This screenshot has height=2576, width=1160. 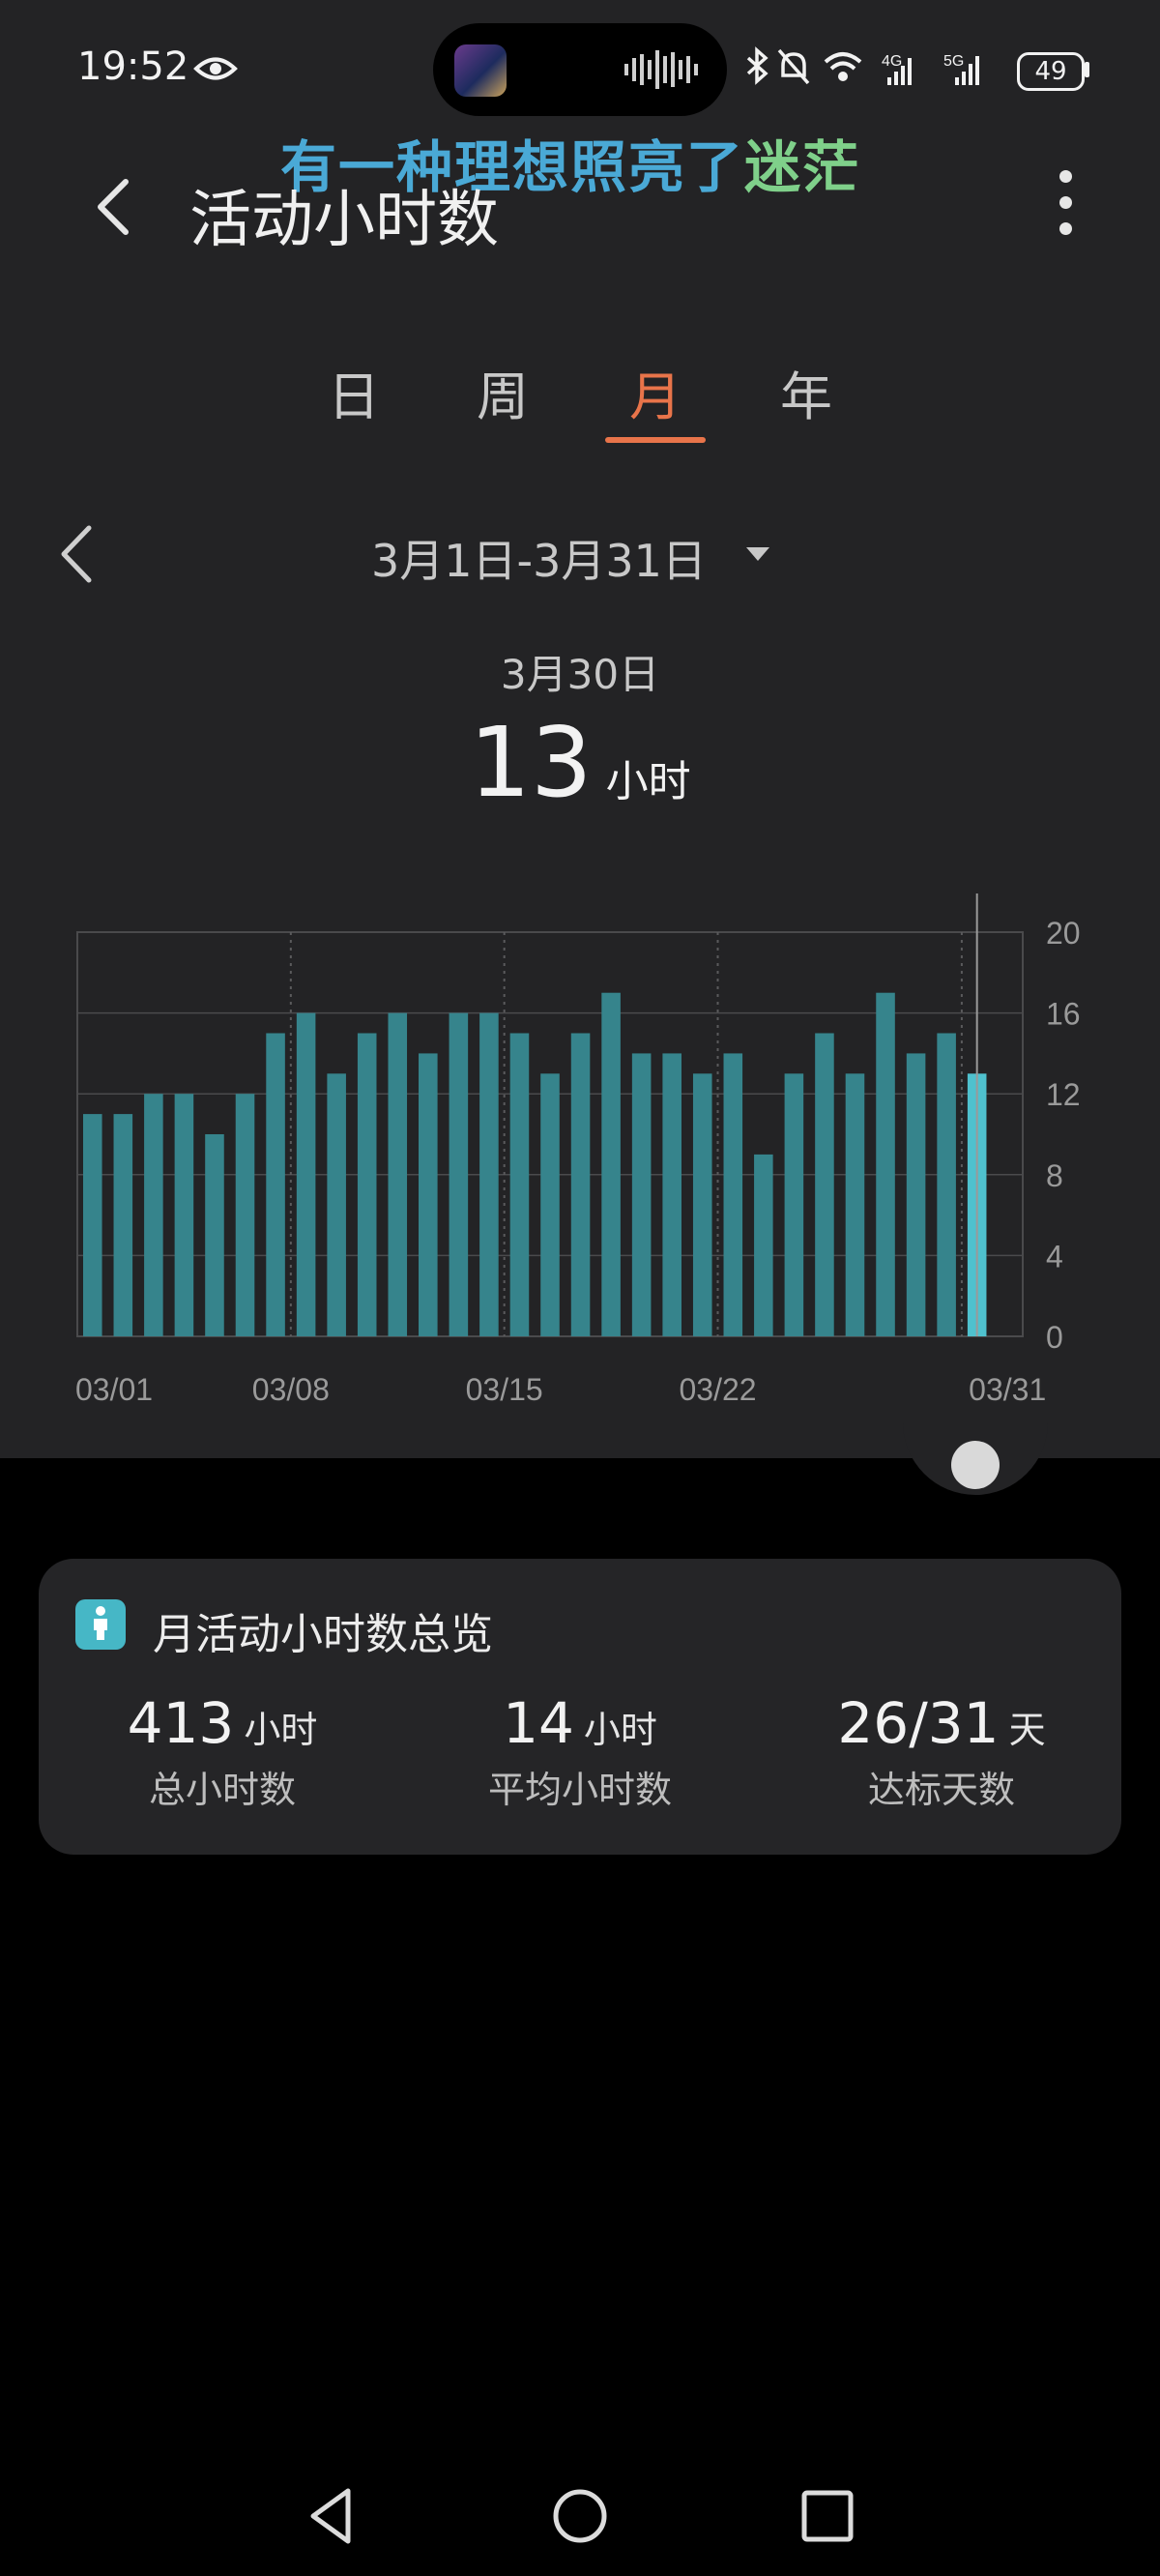 I want to click on stat-total-label: 总小时数, so click(x=222, y=1790).